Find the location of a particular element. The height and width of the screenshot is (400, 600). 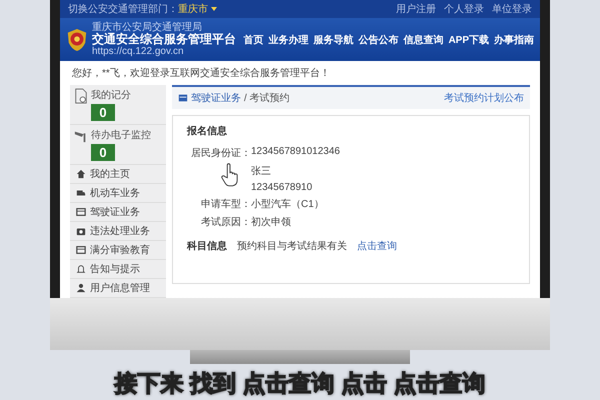

nav-link: 业务办理 is located at coordinates (288, 39).